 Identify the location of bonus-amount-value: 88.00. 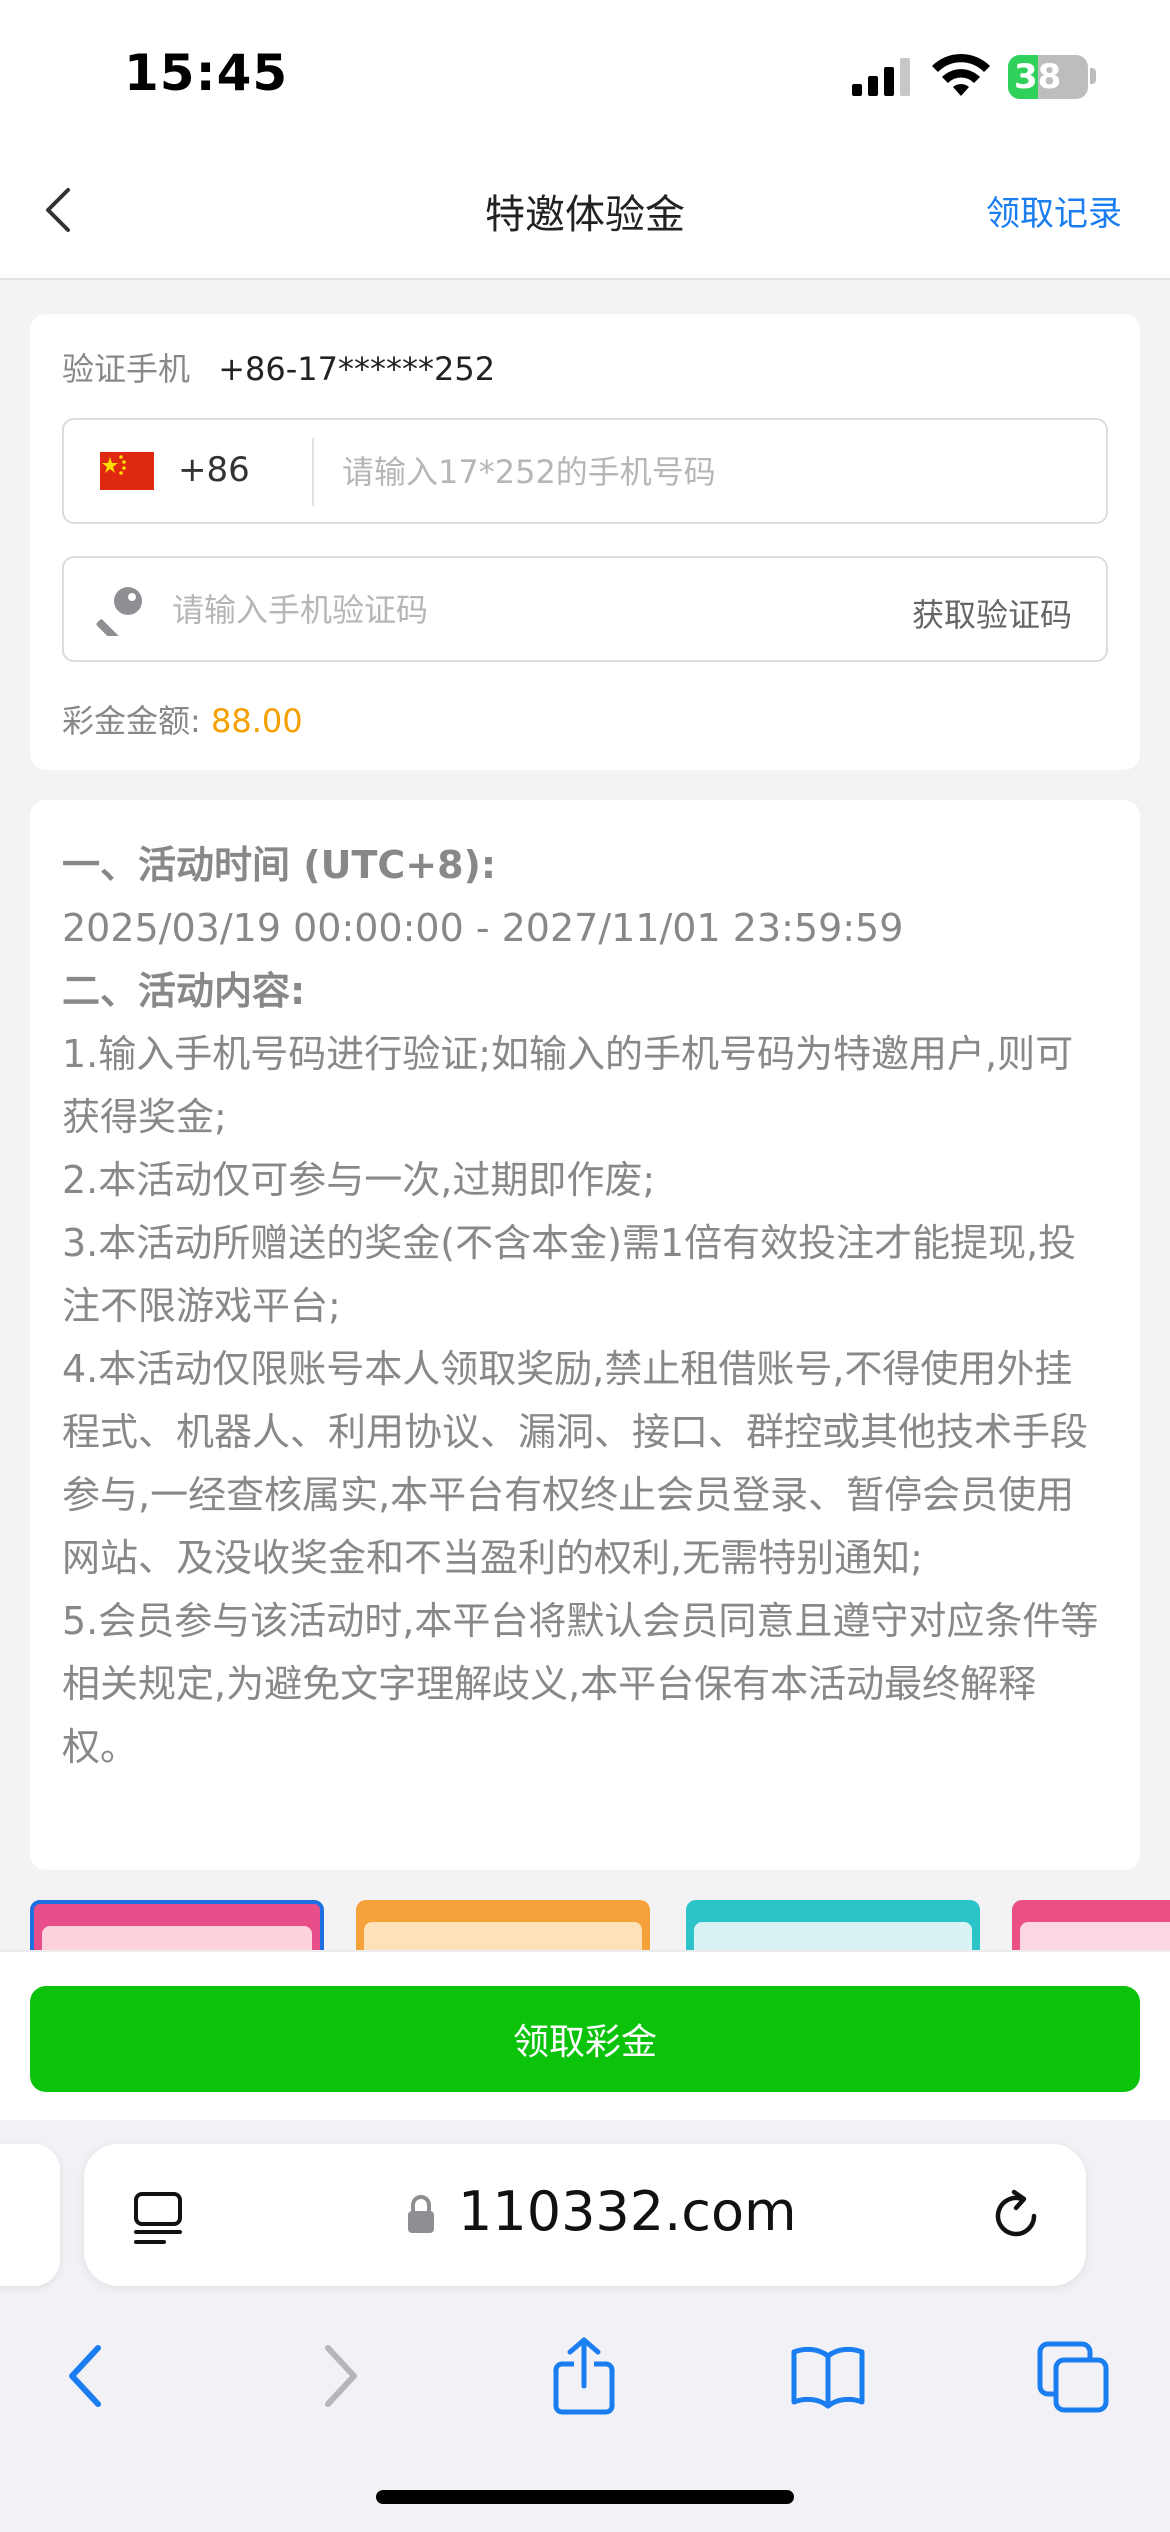
(256, 721).